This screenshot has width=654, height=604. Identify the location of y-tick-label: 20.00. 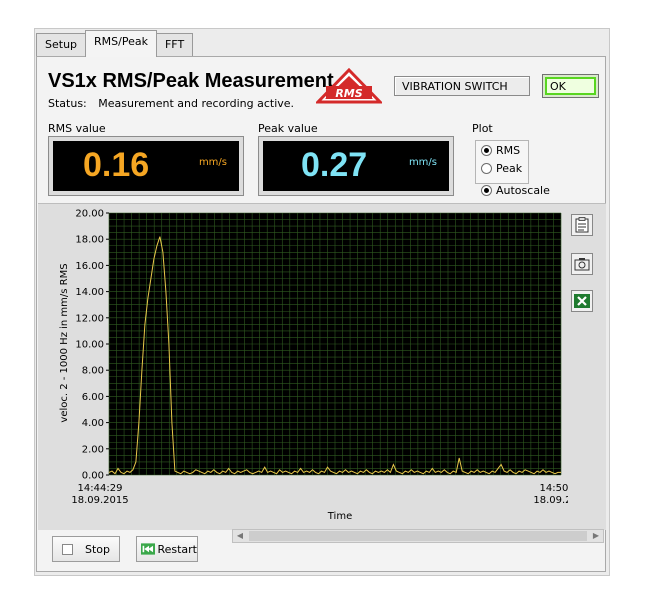
(89, 214).